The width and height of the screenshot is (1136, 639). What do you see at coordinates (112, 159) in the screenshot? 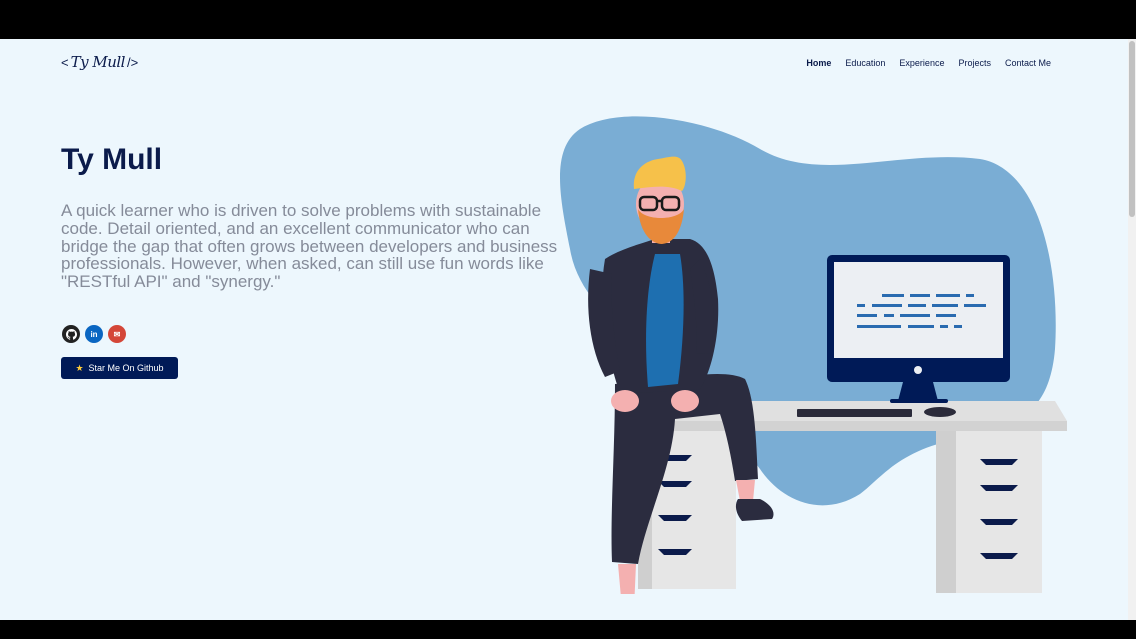
I see `hero-name: Ty Mull` at bounding box center [112, 159].